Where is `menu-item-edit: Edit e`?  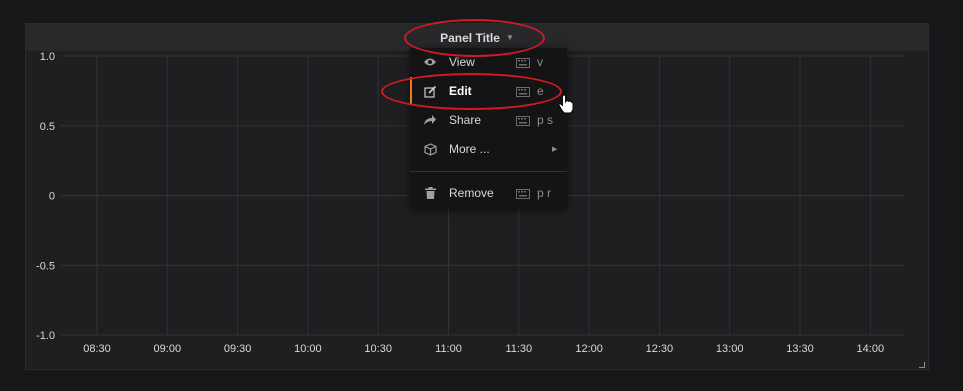 menu-item-edit: Edit e is located at coordinates (488, 91).